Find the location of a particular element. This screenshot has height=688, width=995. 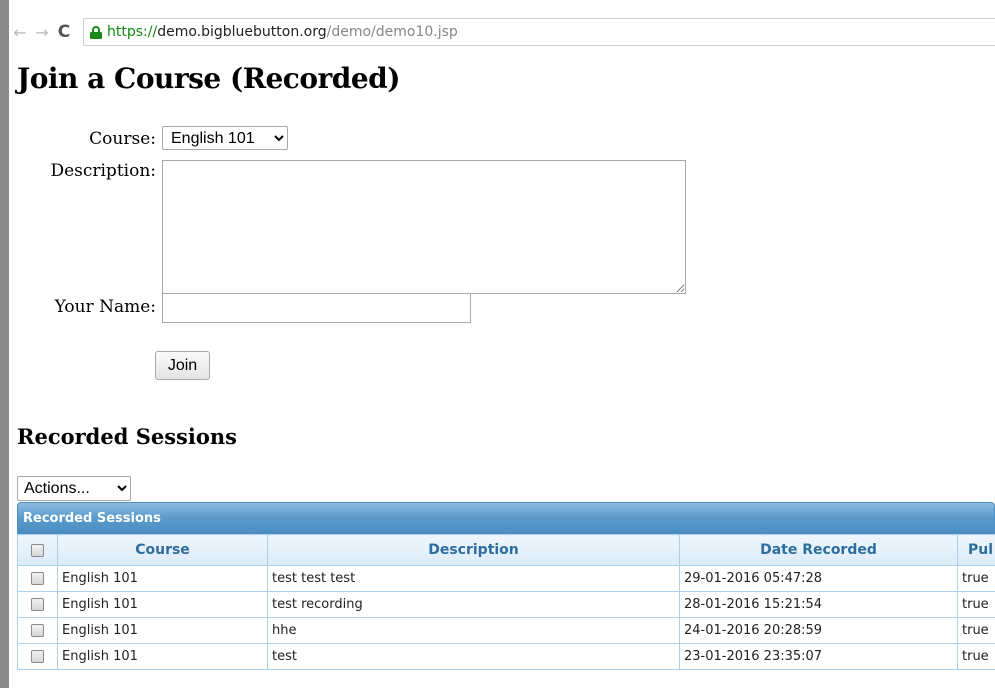

grid-caption: Recorded Sessions is located at coordinates (506, 518).